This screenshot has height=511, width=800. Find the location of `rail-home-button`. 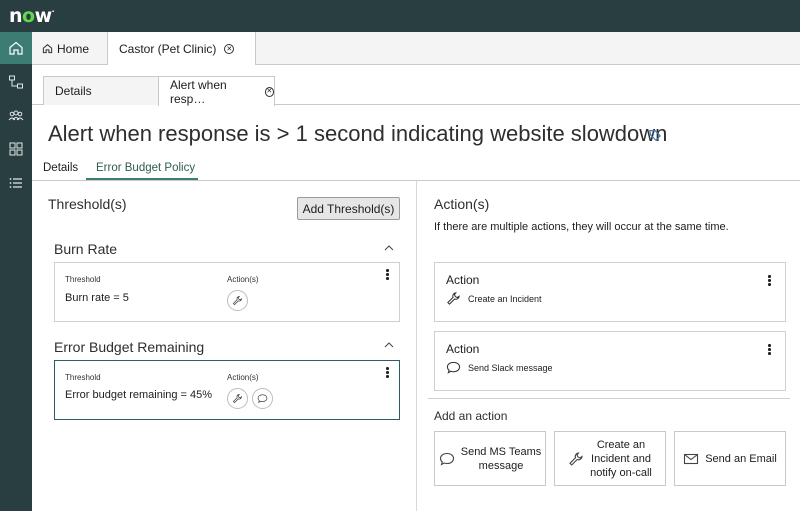

rail-home-button is located at coordinates (16, 48).